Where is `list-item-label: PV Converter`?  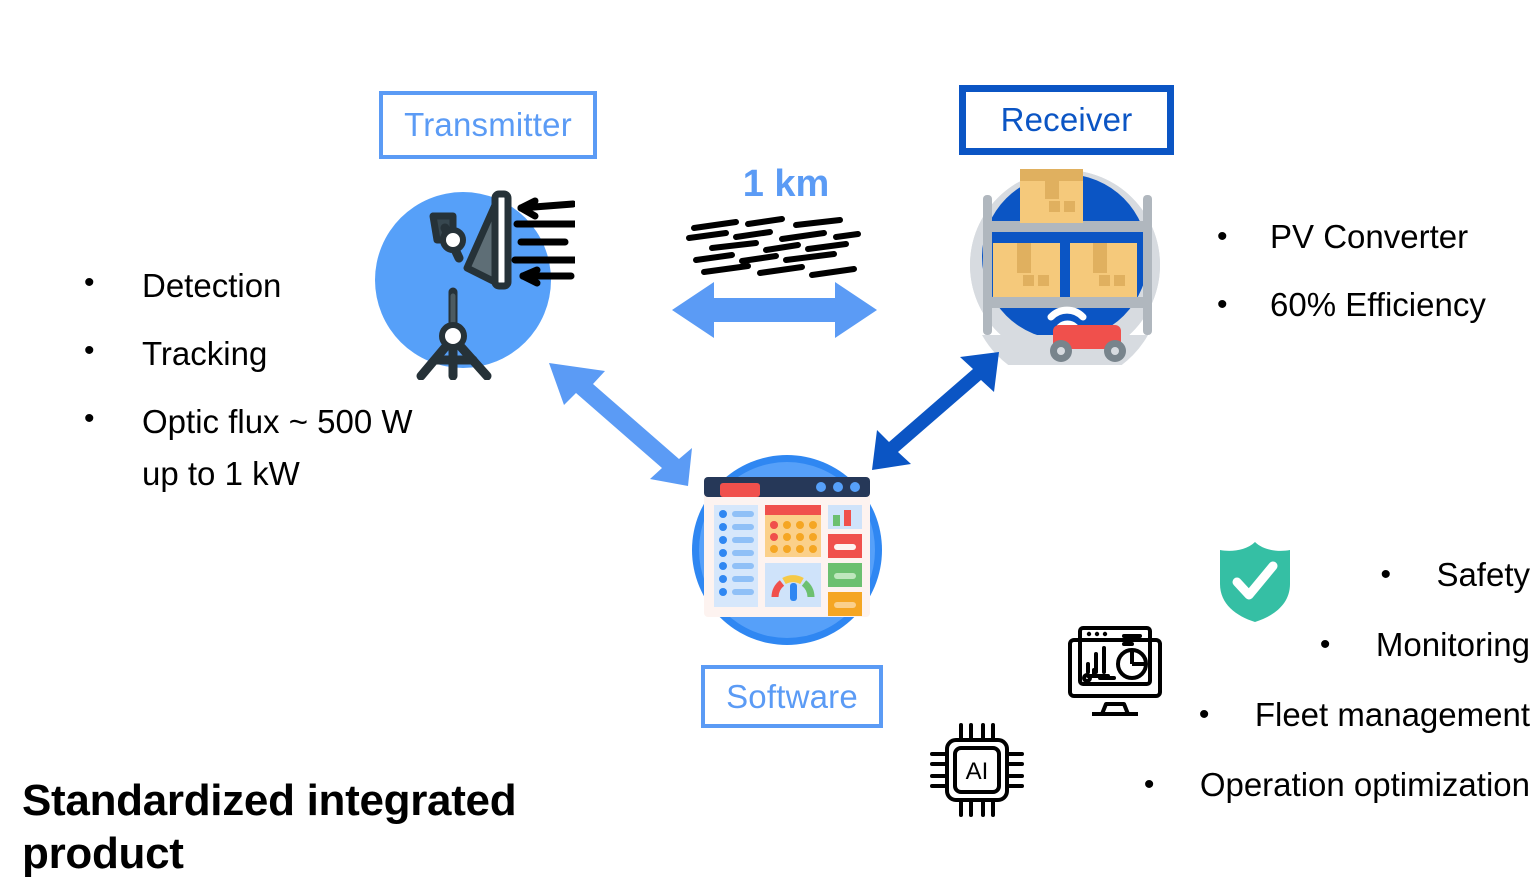 list-item-label: PV Converter is located at coordinates (1369, 236).